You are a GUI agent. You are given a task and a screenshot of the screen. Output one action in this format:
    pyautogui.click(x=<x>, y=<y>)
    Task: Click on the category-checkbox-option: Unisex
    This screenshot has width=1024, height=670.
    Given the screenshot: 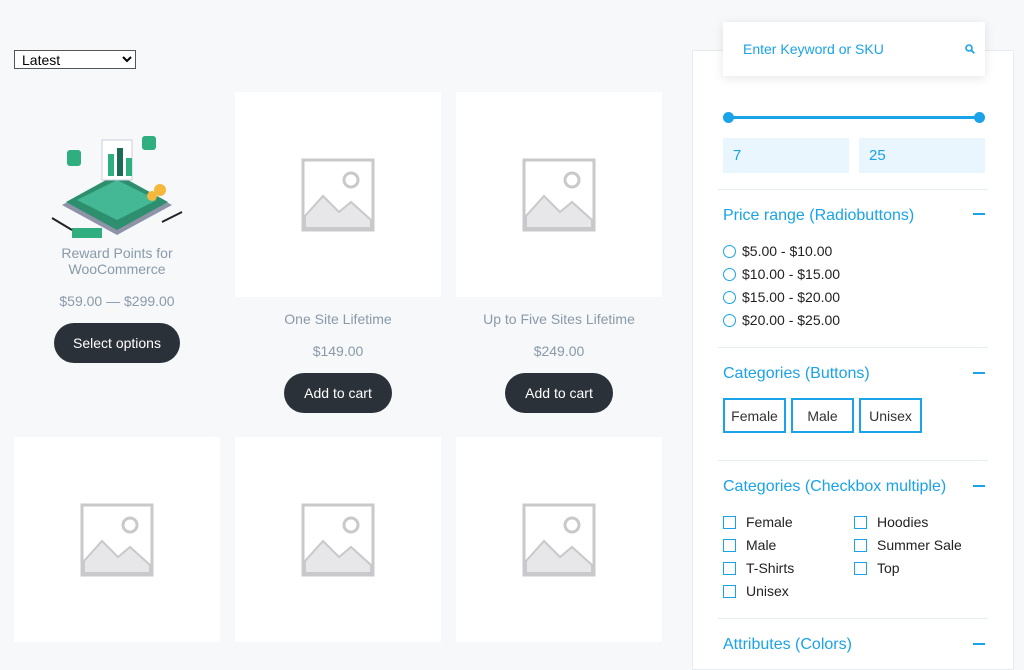 What is the action you would take?
    pyautogui.click(x=756, y=591)
    